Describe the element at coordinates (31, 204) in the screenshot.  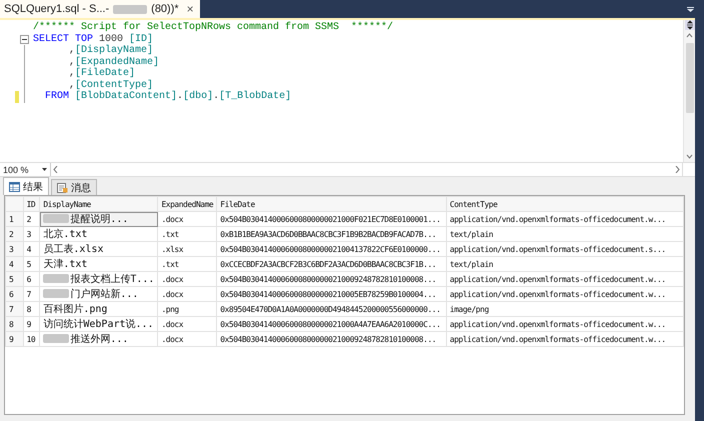
I see `column-header: ID` at that location.